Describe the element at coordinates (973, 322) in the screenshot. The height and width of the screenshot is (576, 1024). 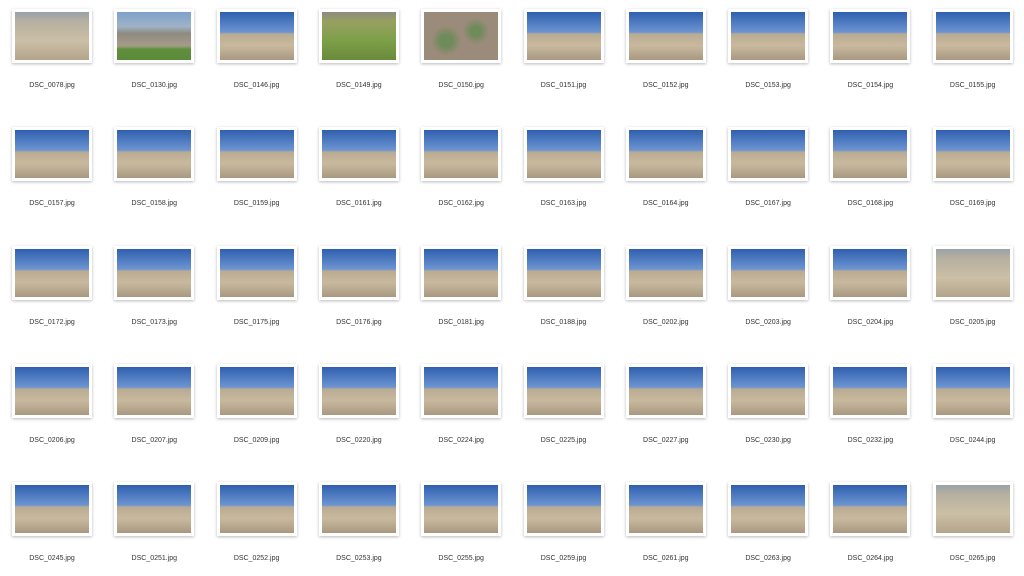
I see `file-name-label: DSC_0205.jpg` at that location.